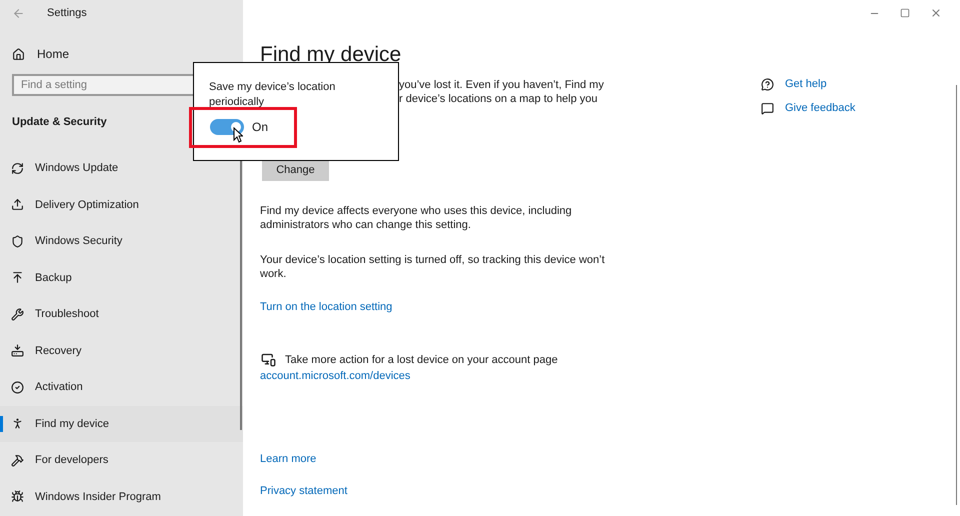  What do you see at coordinates (18, 54) in the screenshot?
I see `home-icon` at bounding box center [18, 54].